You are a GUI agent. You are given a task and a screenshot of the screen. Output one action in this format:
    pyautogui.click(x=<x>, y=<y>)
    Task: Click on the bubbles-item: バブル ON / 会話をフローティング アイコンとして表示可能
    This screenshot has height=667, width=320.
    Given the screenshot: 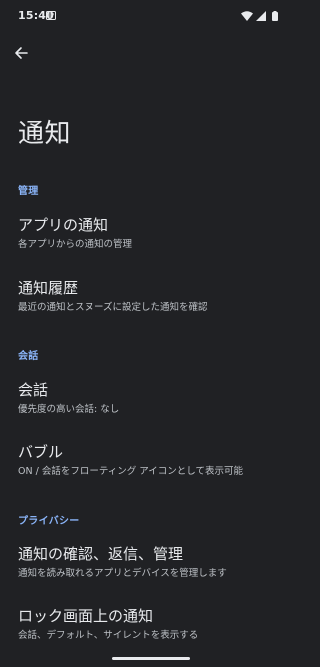 What is the action you would take?
    pyautogui.click(x=150, y=460)
    